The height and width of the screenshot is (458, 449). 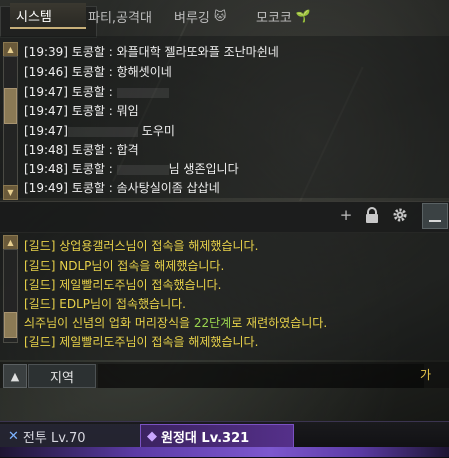 I want to click on channel-selector-label: 지역, so click(x=62, y=378).